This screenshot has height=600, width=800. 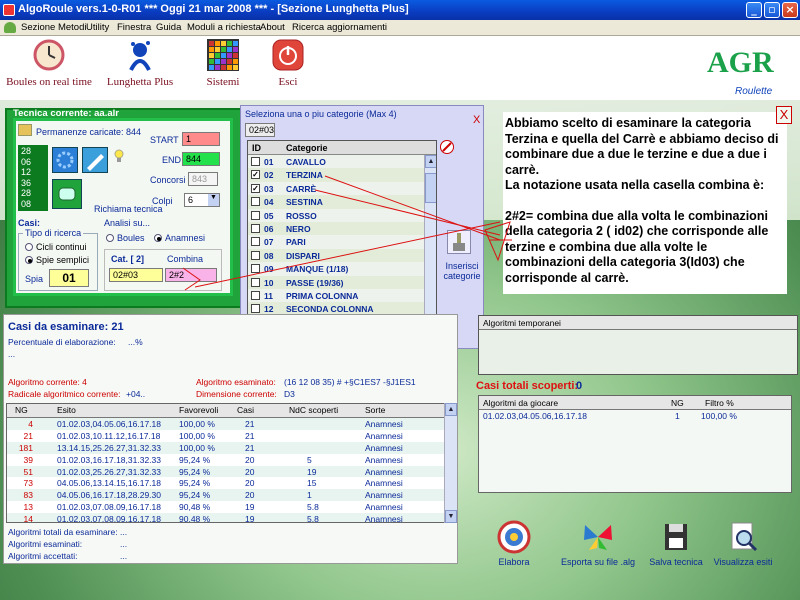 I want to click on category-row: 07 PARI, so click(x=342, y=241).